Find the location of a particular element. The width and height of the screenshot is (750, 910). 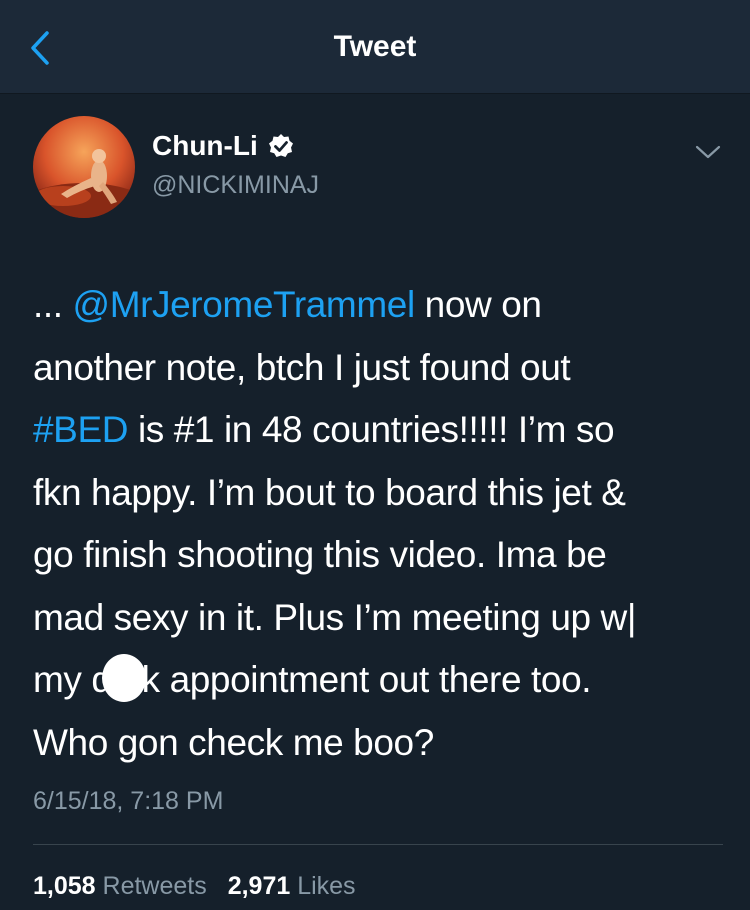

tweet-line: Who gon check me boo? is located at coordinates (233, 742).